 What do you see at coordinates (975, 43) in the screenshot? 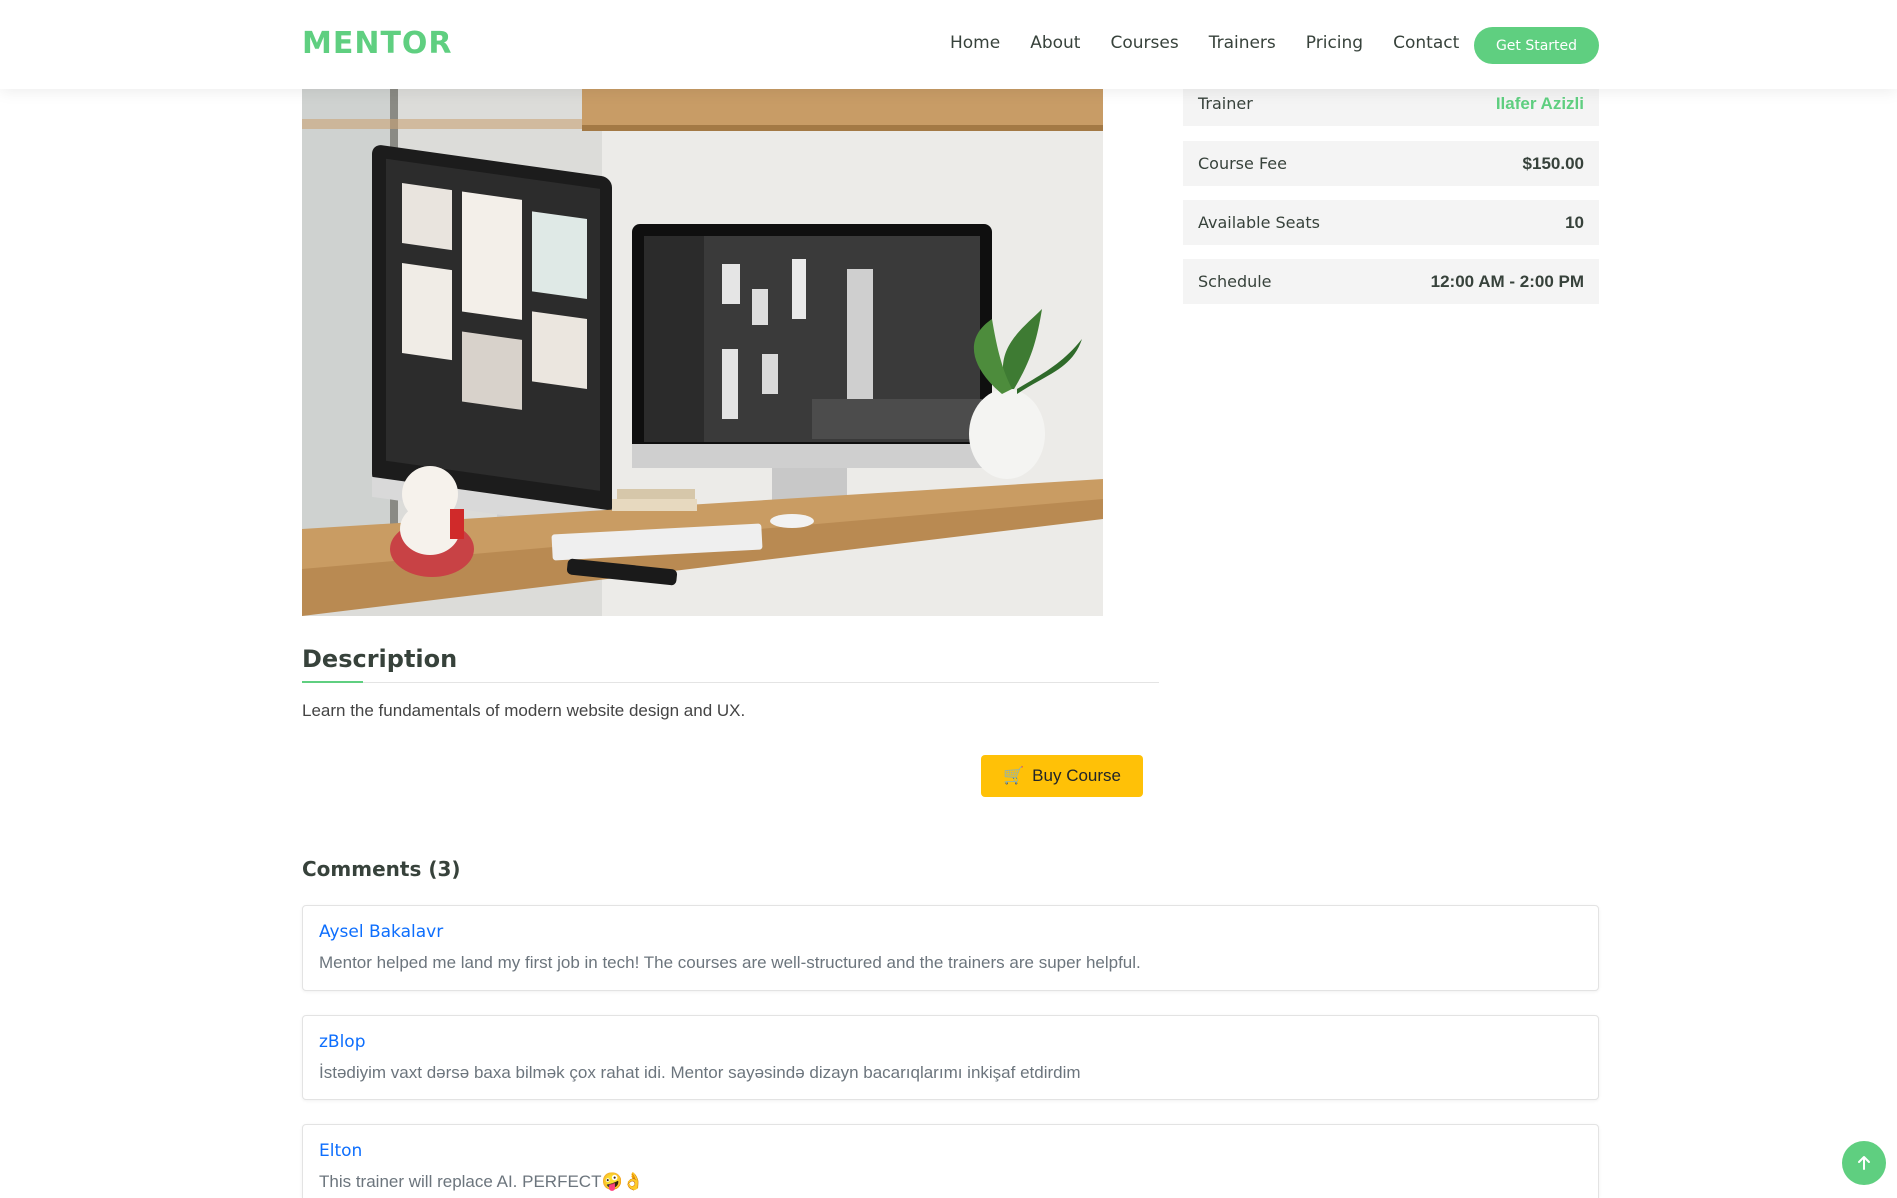
I see `nav-home: Home` at bounding box center [975, 43].